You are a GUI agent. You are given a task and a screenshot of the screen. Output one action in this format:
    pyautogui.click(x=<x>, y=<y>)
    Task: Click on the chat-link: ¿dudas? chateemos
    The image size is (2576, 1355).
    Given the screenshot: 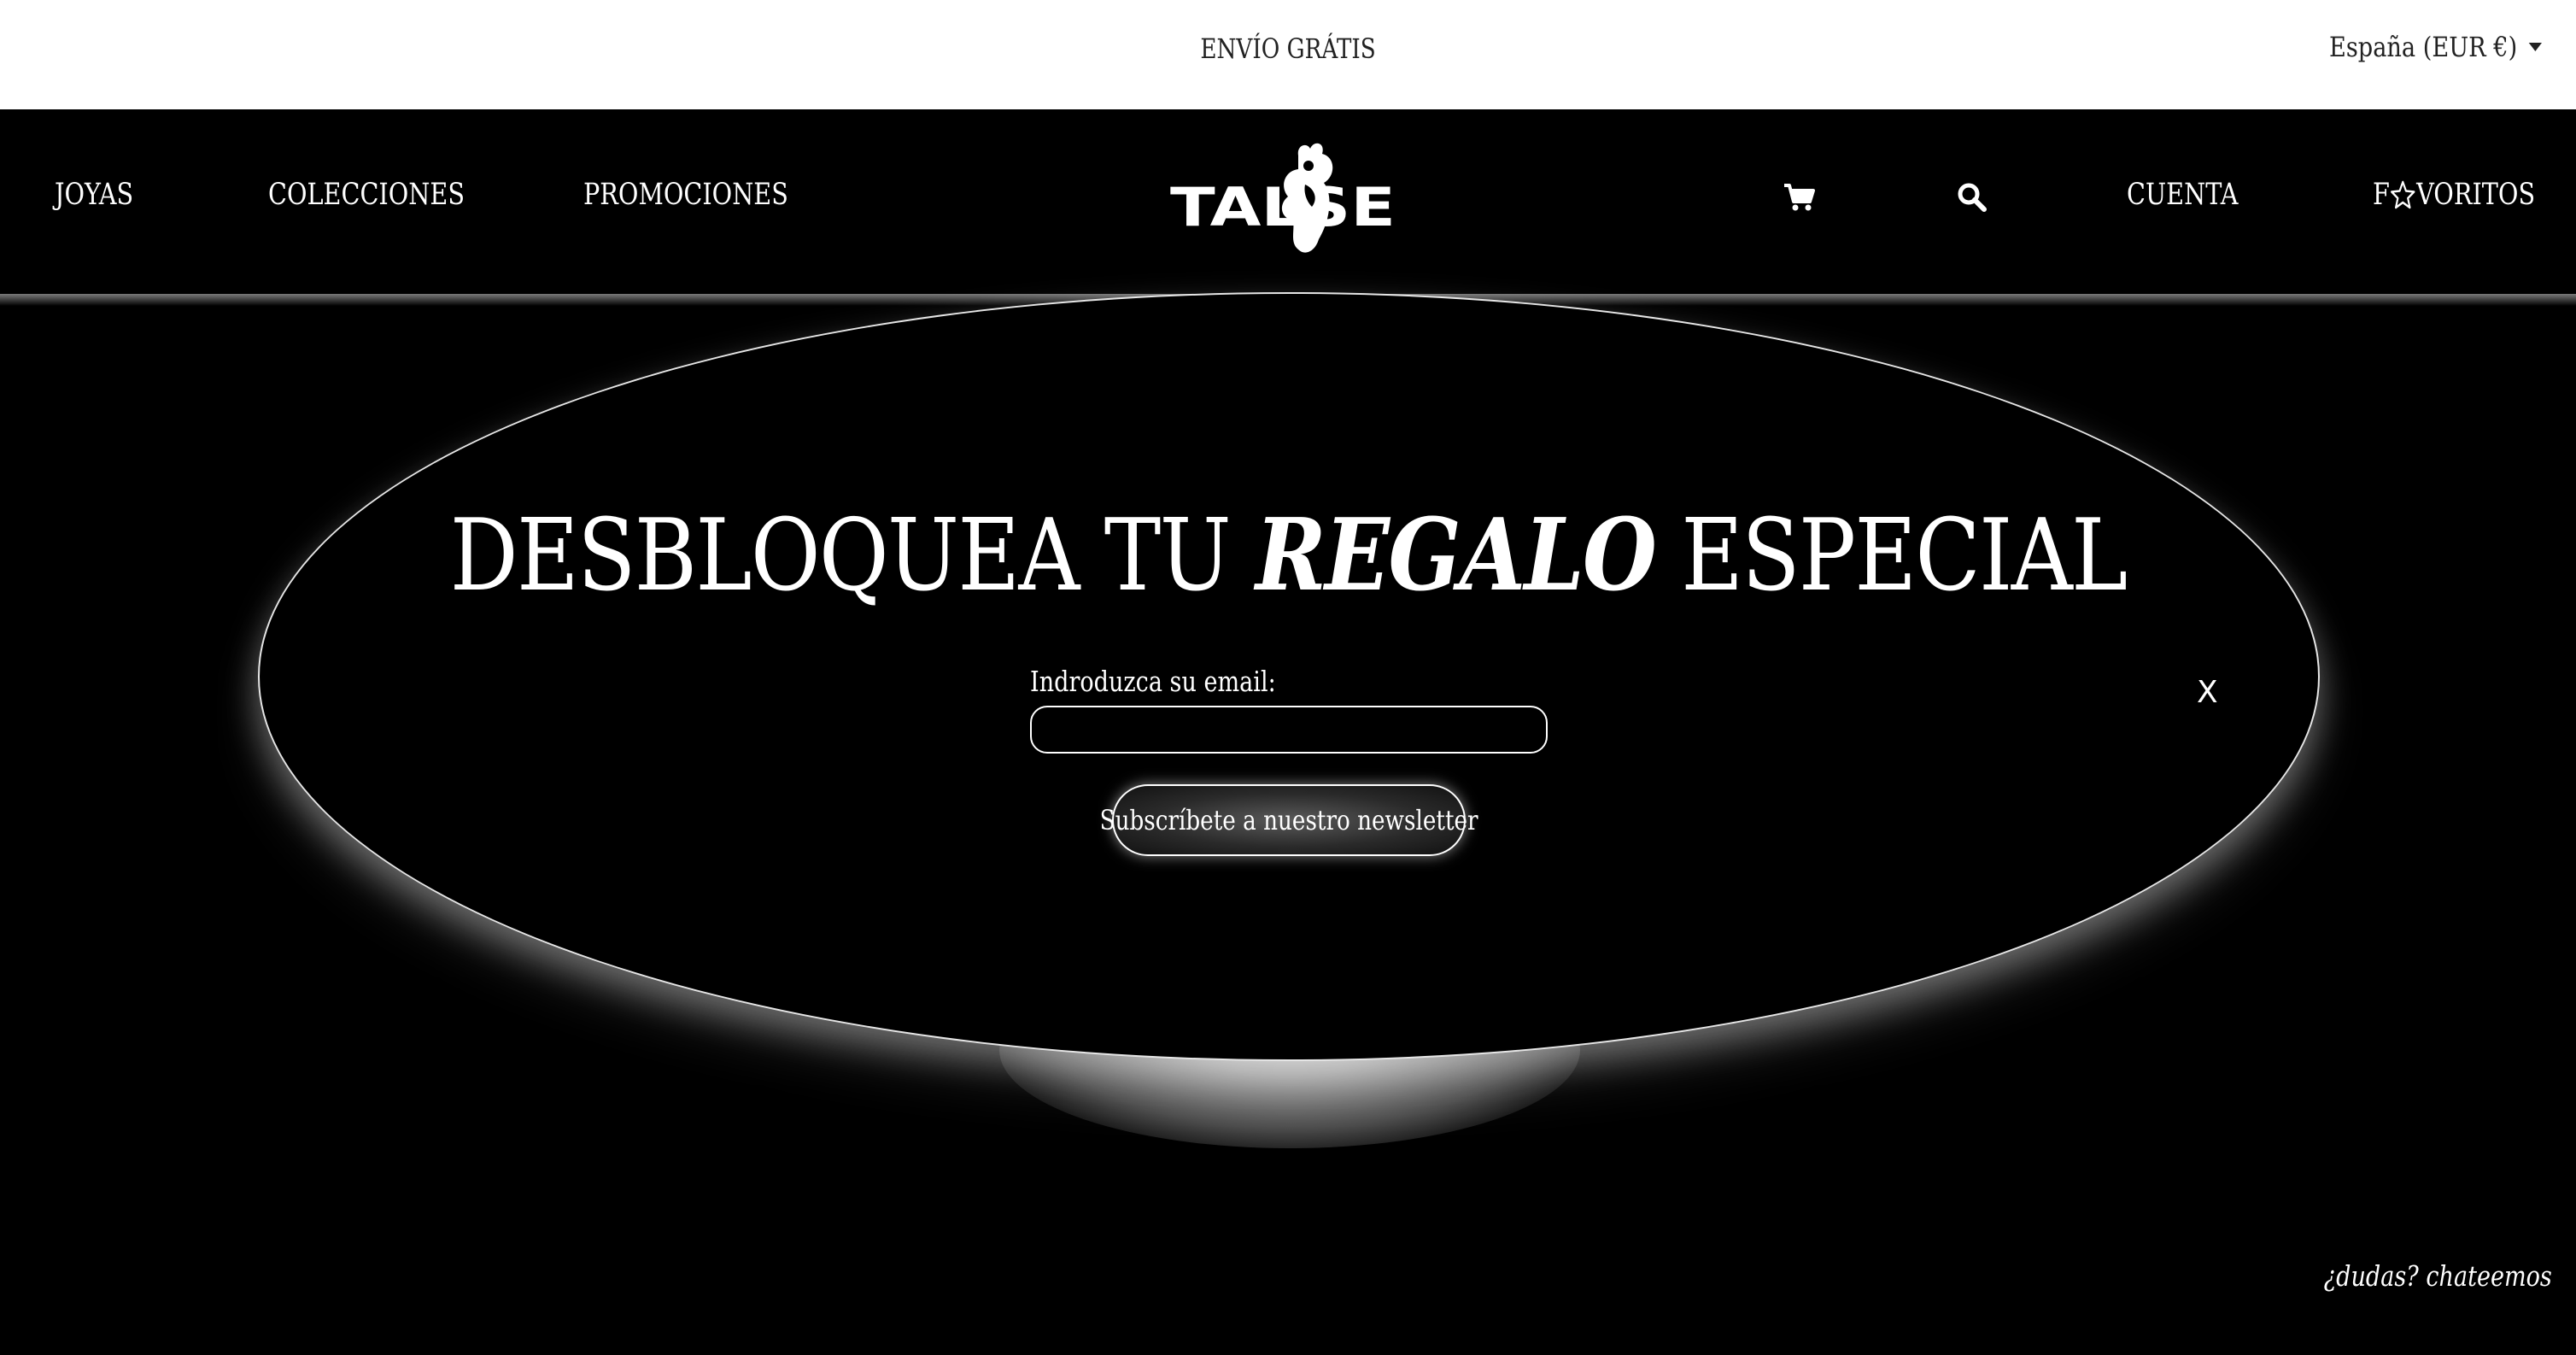 What is the action you would take?
    pyautogui.click(x=2438, y=1276)
    